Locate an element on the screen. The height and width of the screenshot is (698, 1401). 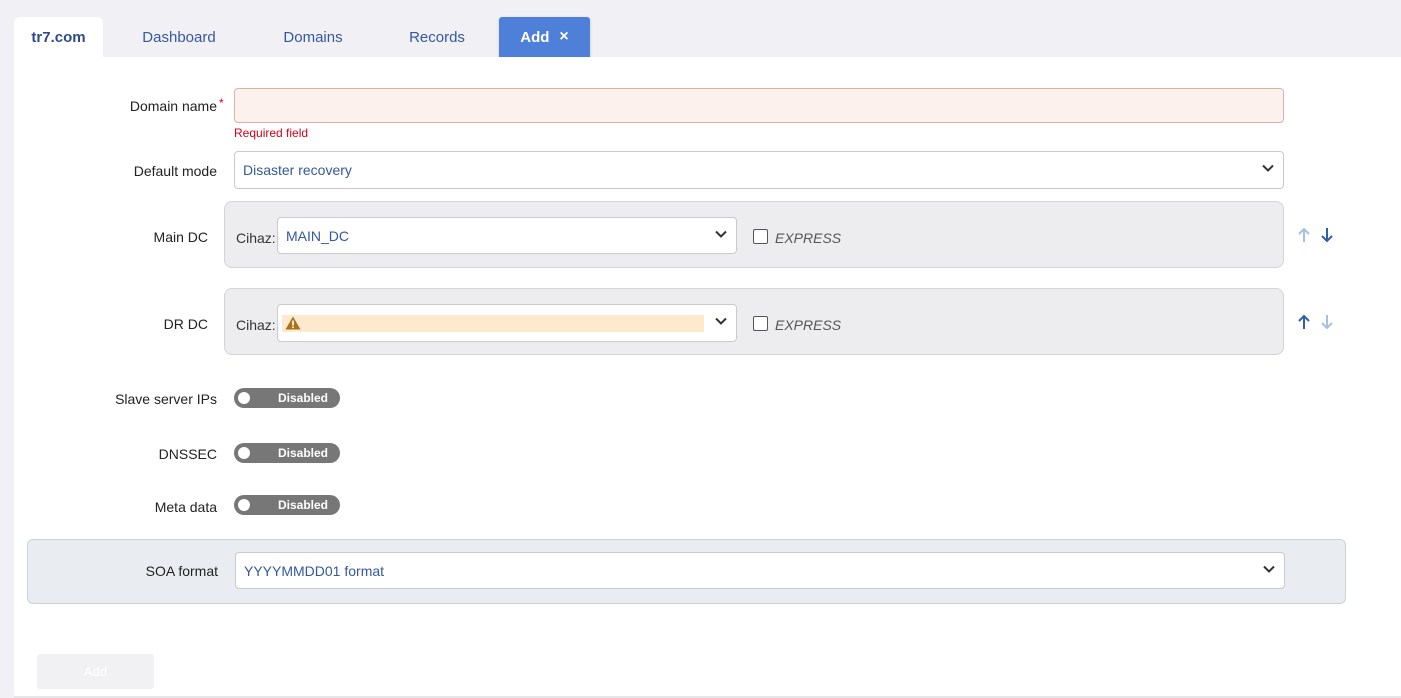
add-submit-button: Add is located at coordinates (95, 671).